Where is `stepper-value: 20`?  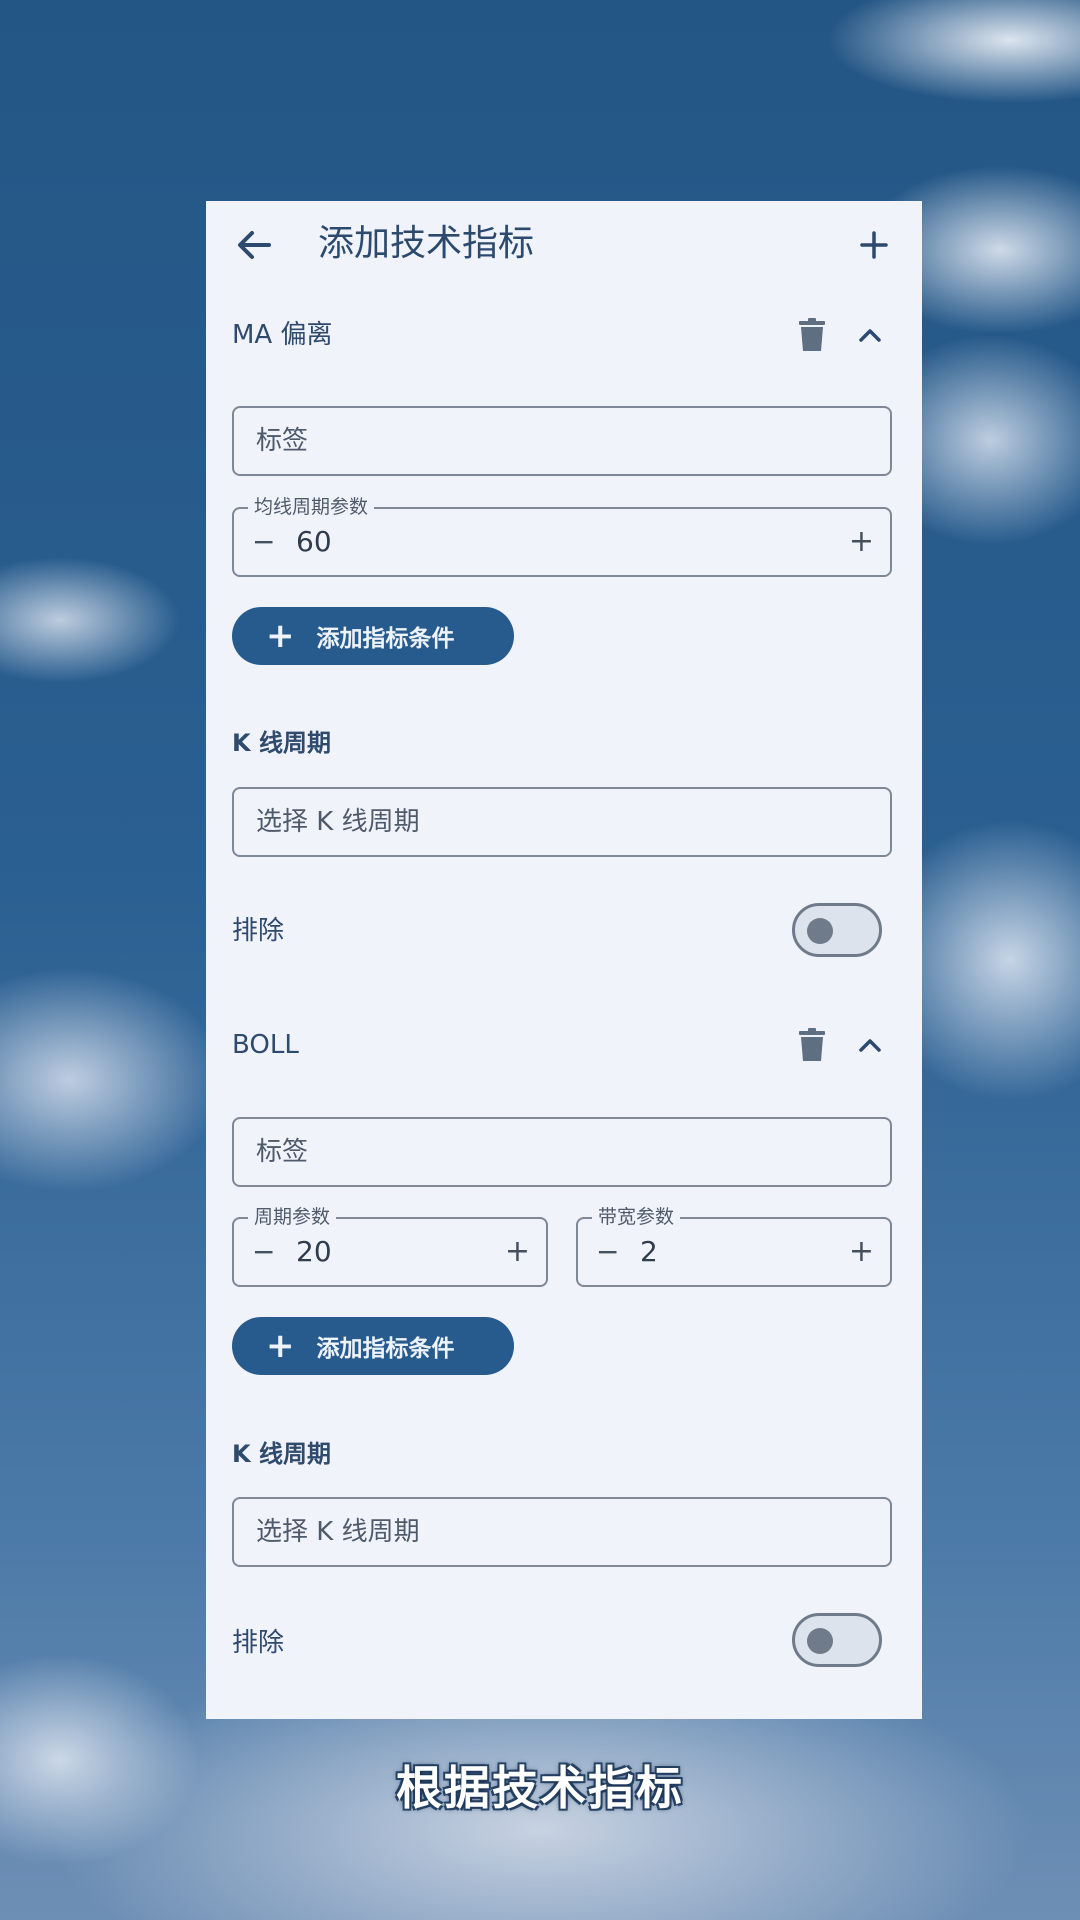 stepper-value: 20 is located at coordinates (314, 1252).